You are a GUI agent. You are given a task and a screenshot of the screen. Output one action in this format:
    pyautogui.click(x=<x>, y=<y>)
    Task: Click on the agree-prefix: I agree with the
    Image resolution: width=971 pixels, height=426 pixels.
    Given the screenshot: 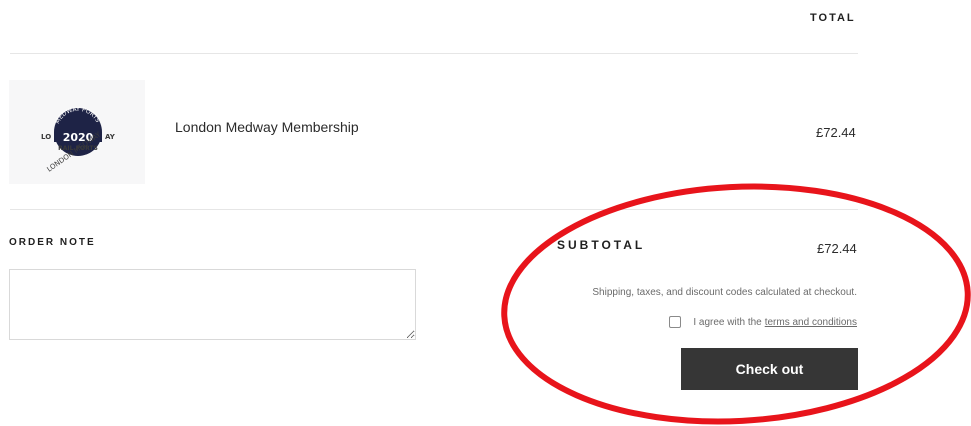 What is the action you would take?
    pyautogui.click(x=727, y=322)
    